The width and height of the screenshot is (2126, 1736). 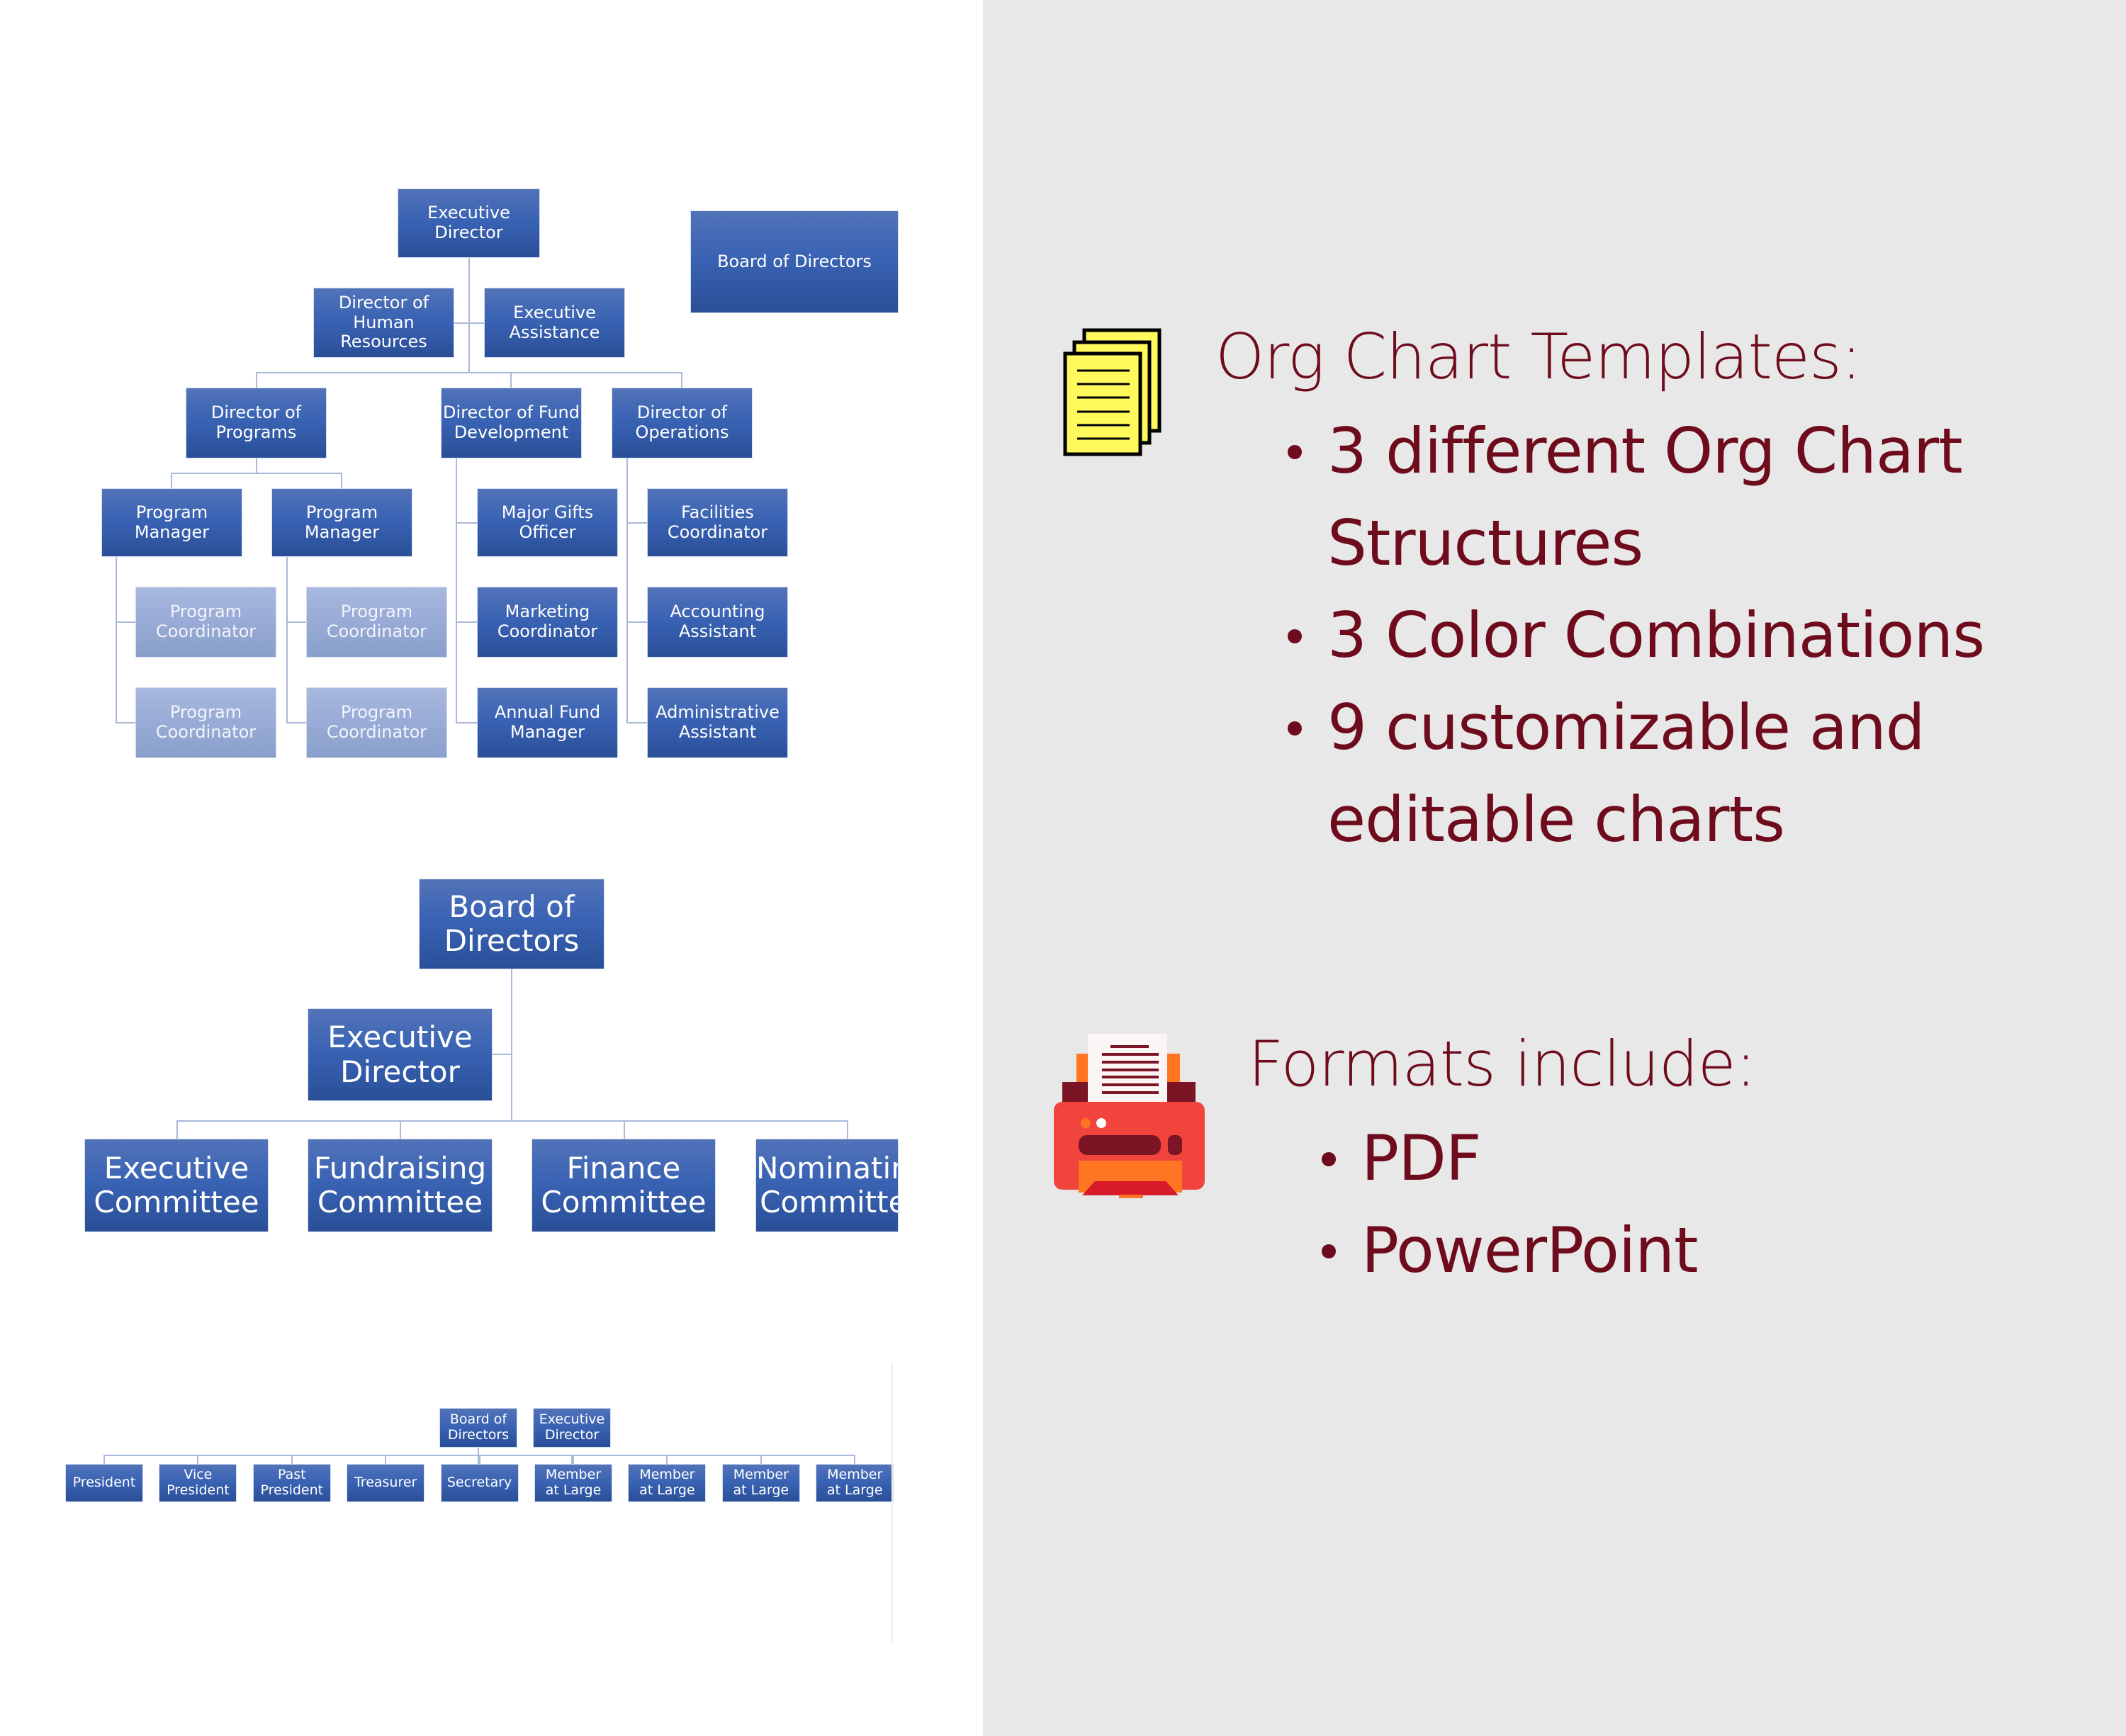 What do you see at coordinates (717, 722) in the screenshot?
I see `node-administrative-assistant: Administrative Assistant` at bounding box center [717, 722].